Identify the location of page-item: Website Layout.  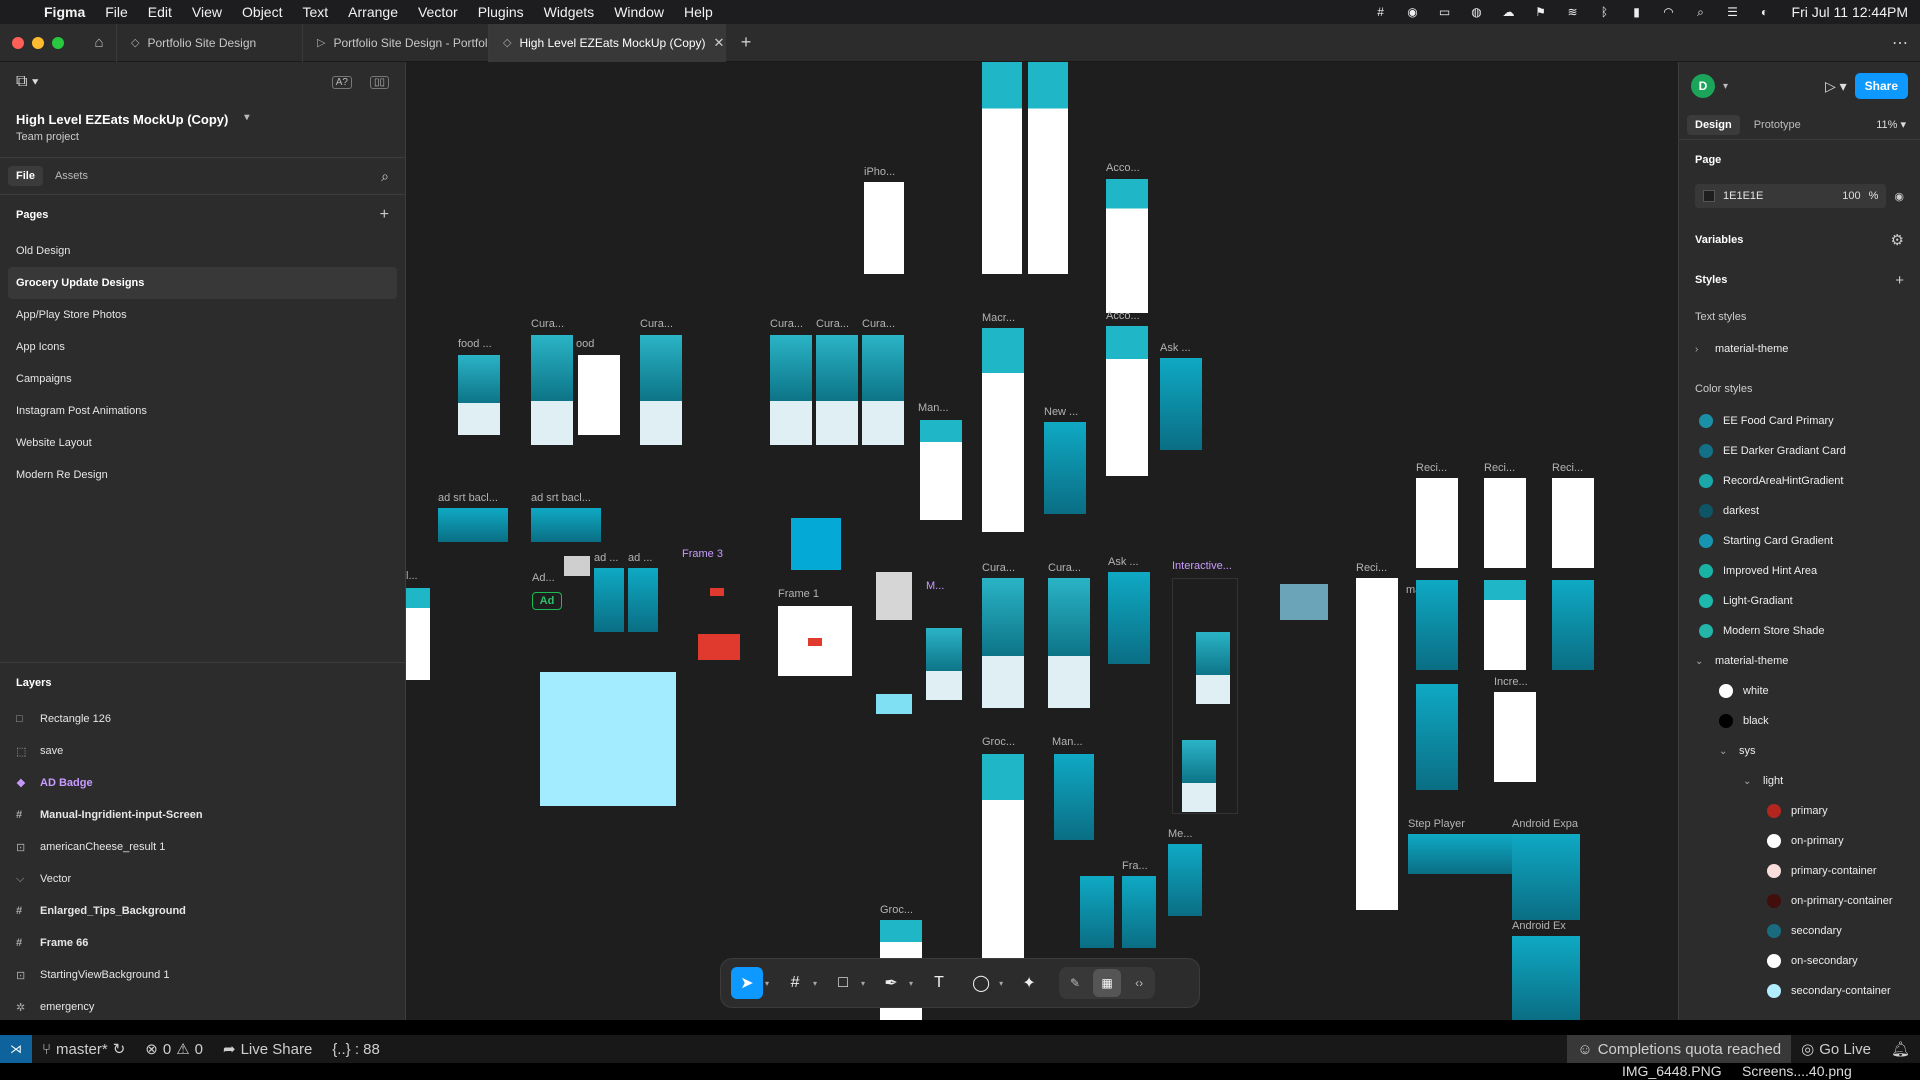
(202, 443).